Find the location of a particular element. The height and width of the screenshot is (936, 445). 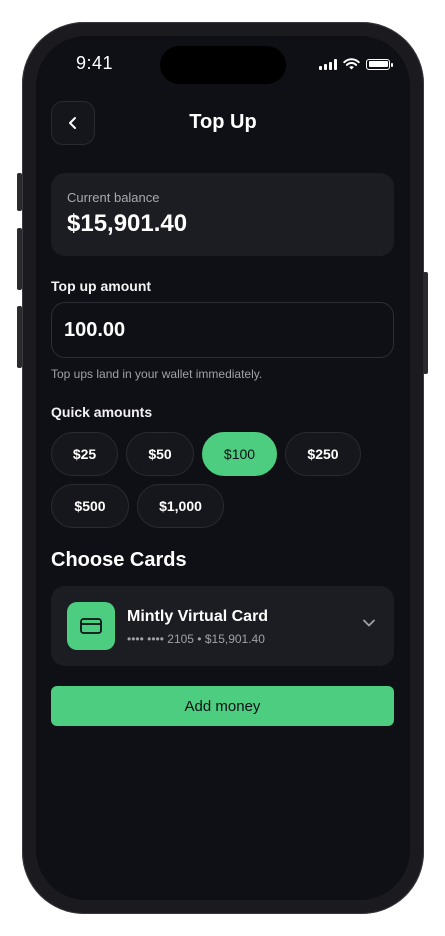

side-button-volume-down is located at coordinates (19, 337).